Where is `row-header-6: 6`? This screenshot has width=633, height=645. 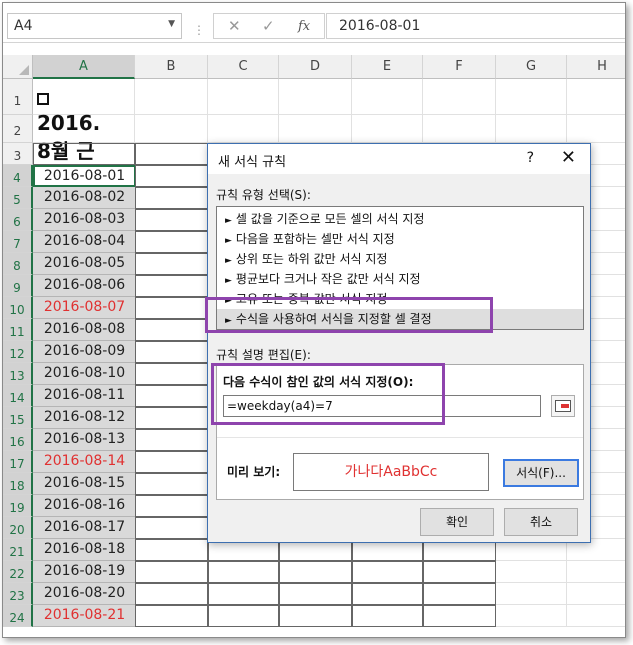 row-header-6: 6 is located at coordinates (18, 220).